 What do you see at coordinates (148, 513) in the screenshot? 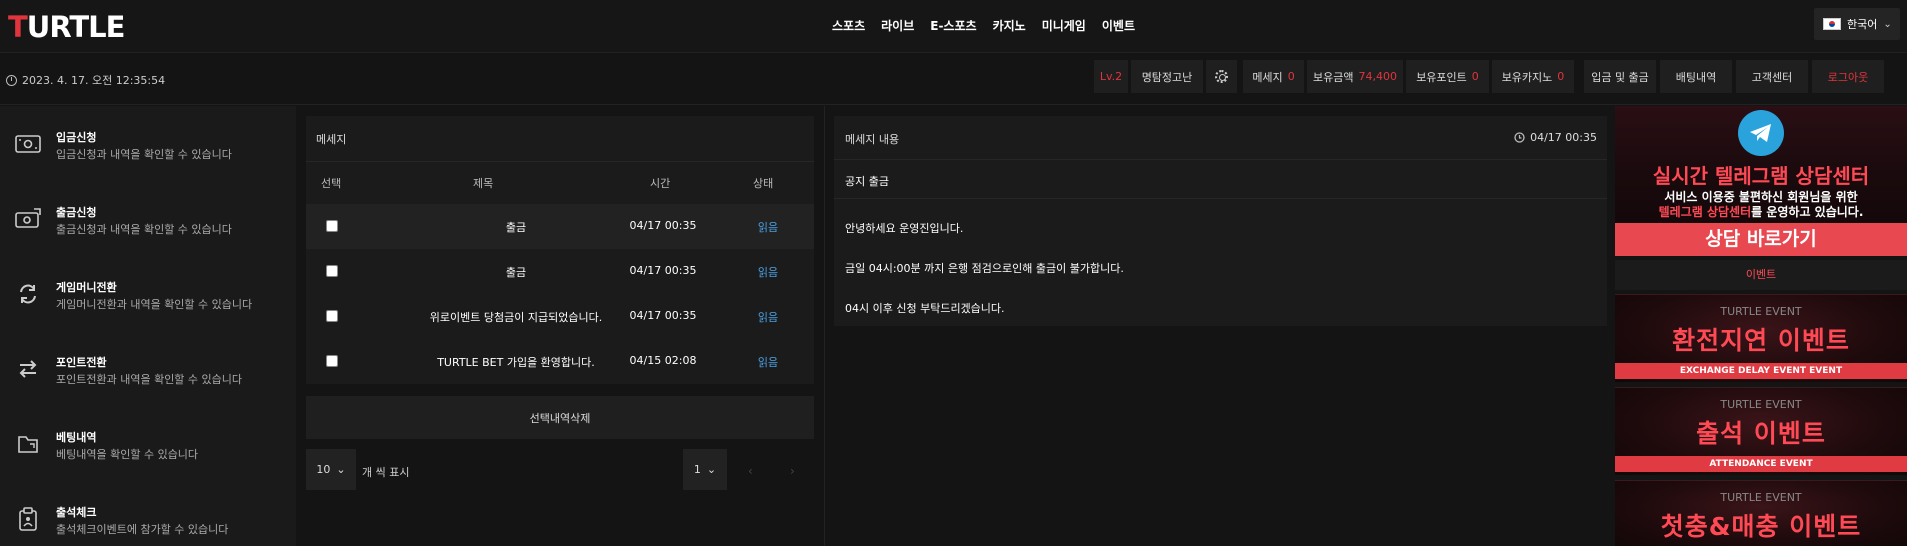
I see `sidebar-item-attendance: 출석체크 출석체크이벤트에 참가할 수 있습니다` at bounding box center [148, 513].